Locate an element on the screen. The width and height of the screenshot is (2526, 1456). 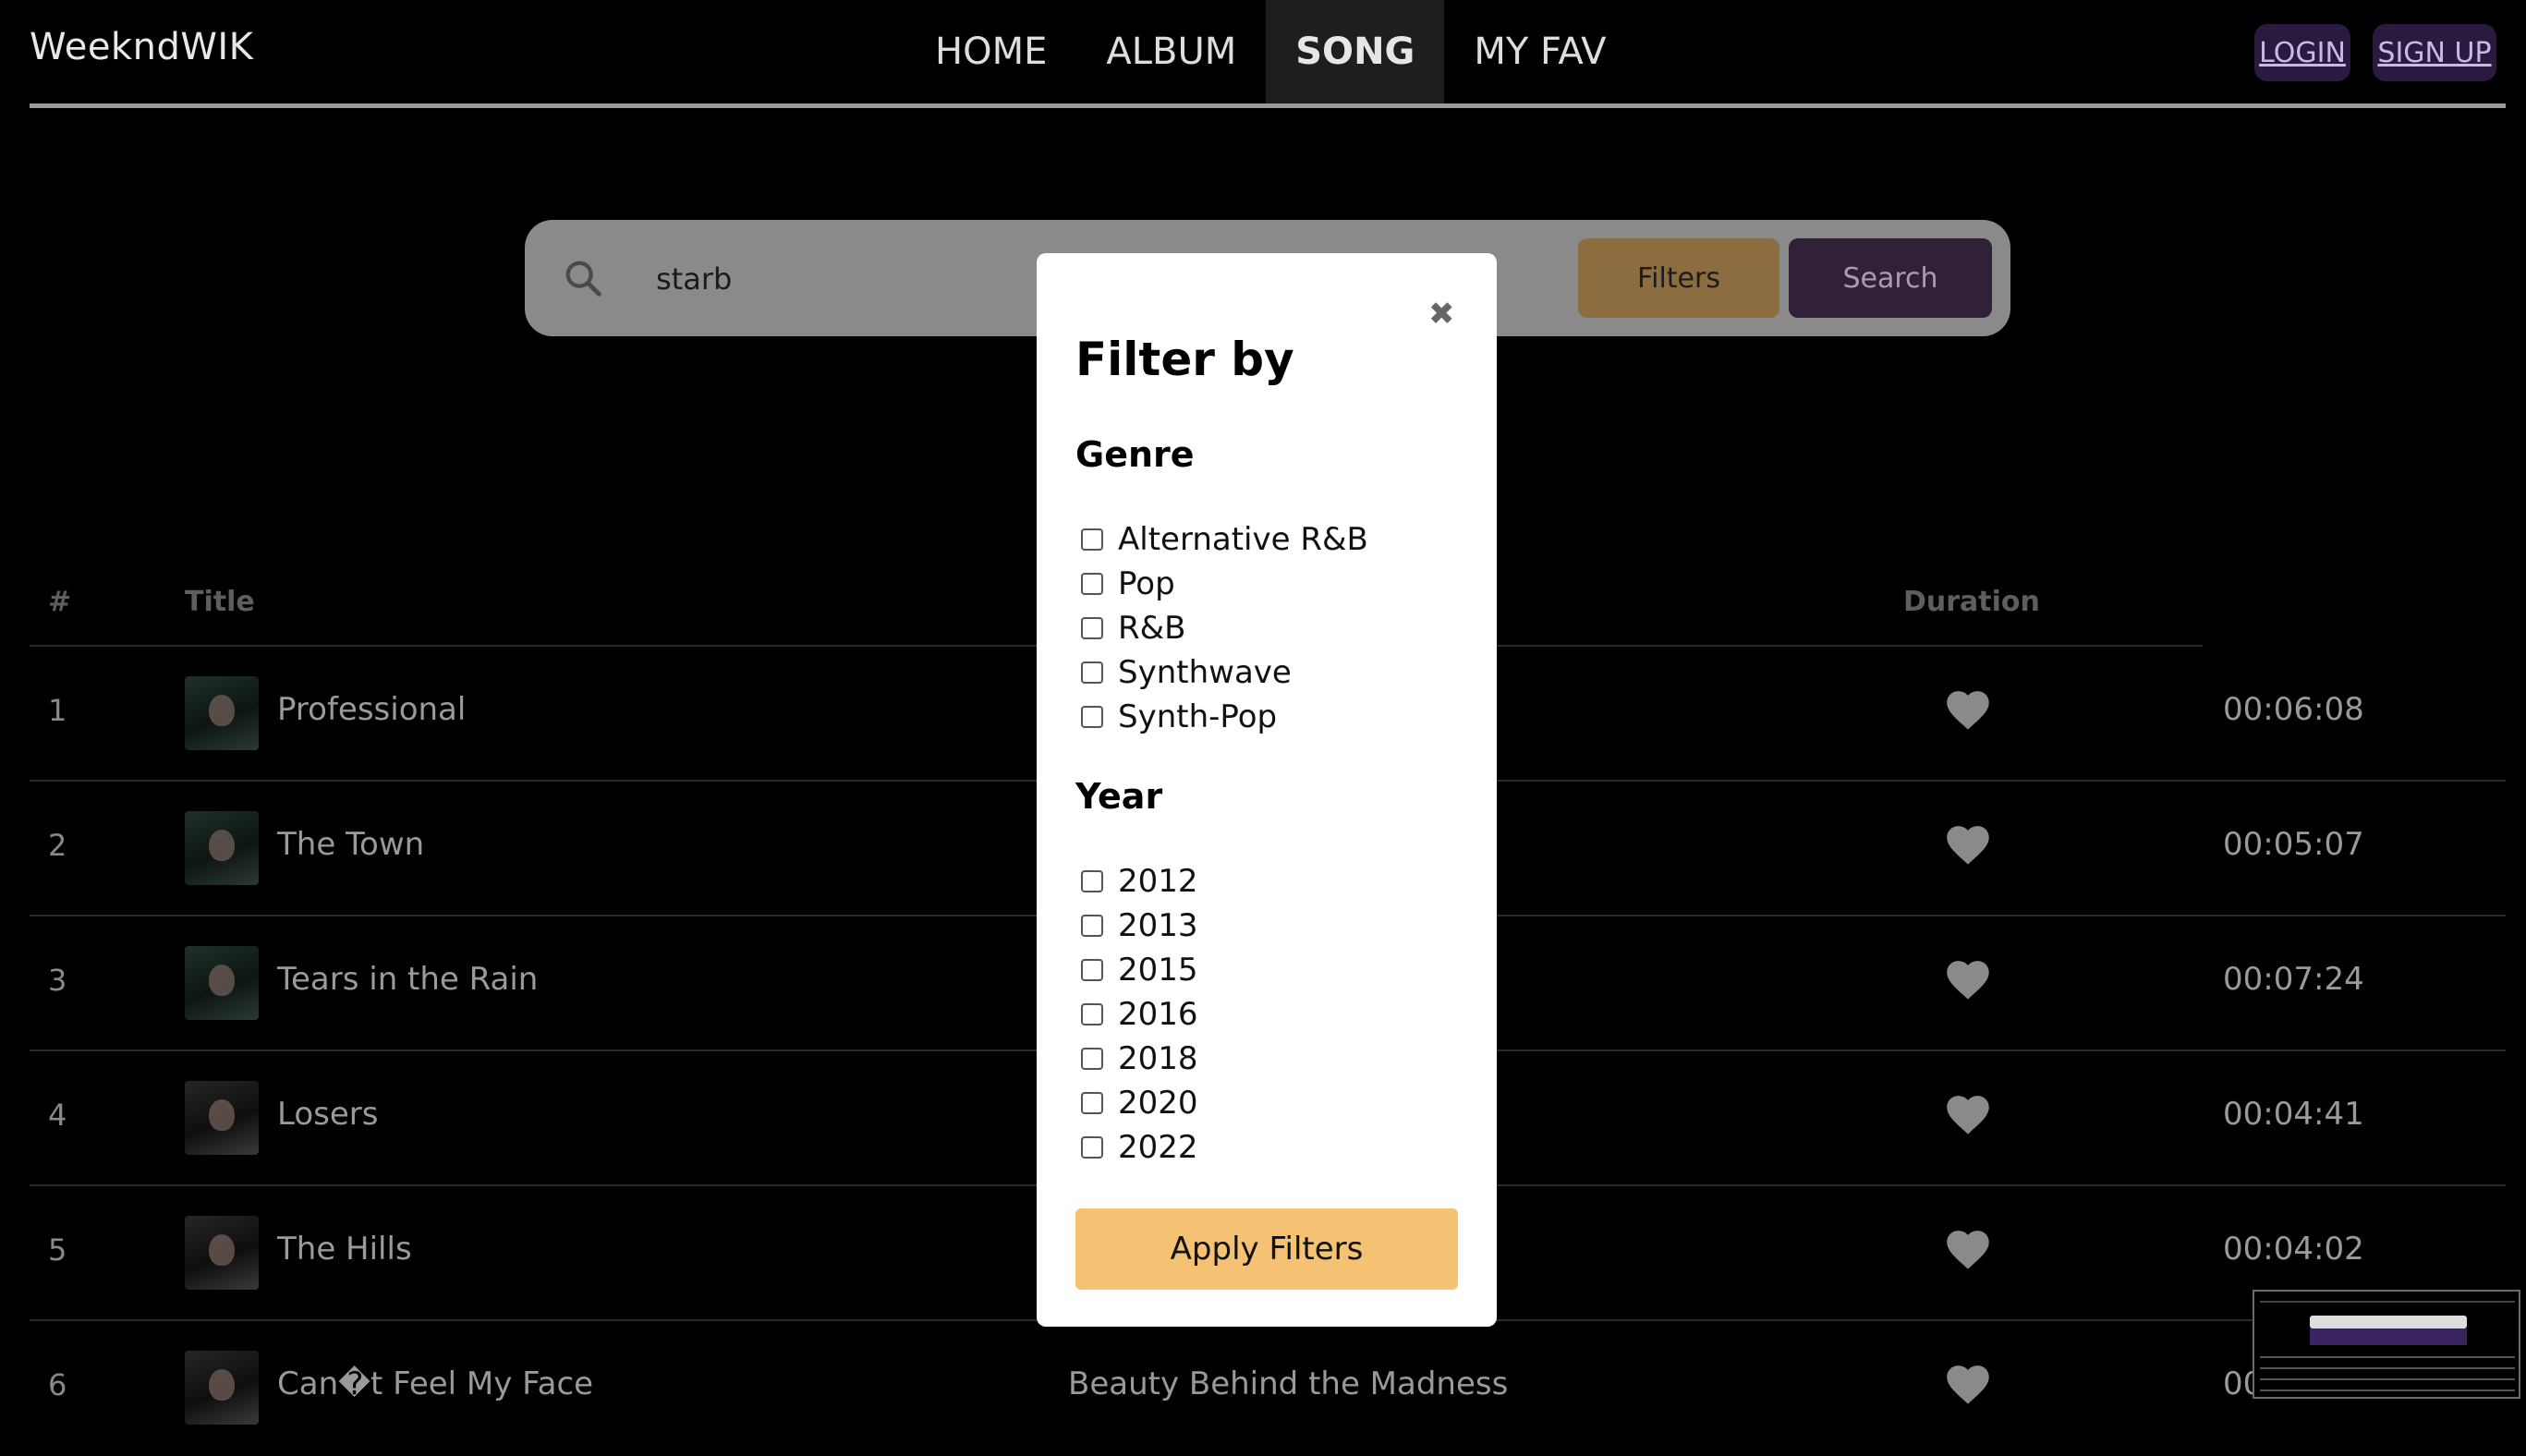
year-label: 2012 is located at coordinates (1158, 881).